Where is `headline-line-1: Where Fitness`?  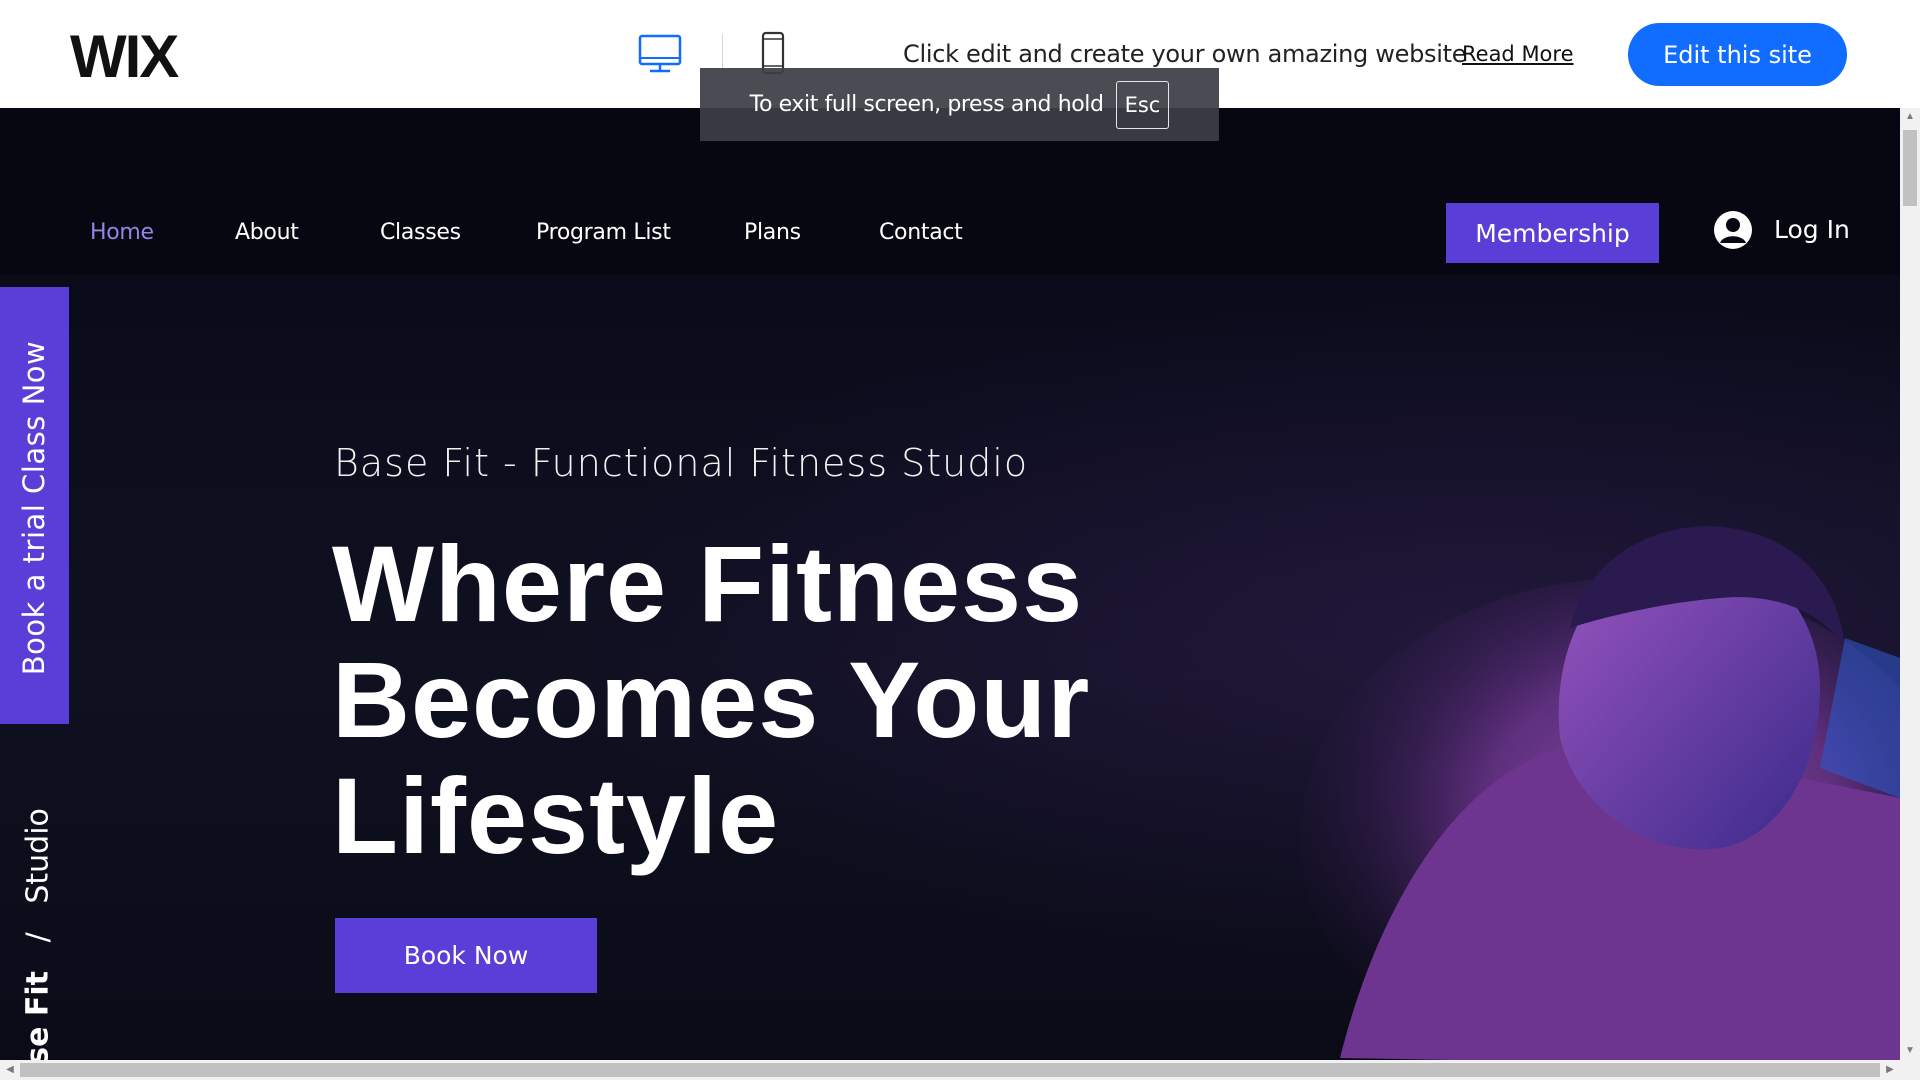 headline-line-1: Where Fitness is located at coordinates (708, 583).